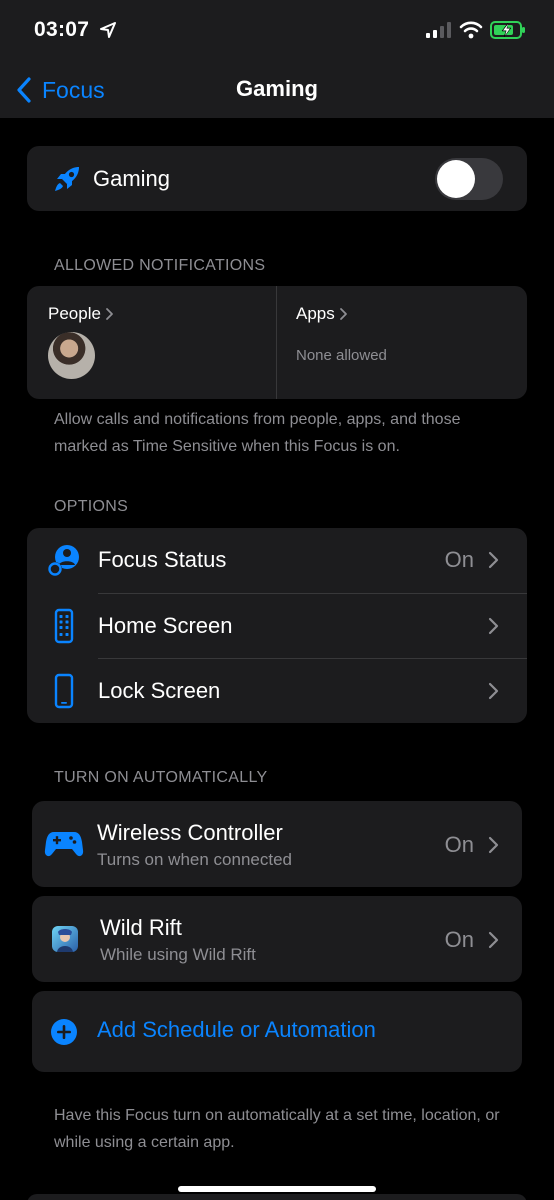  What do you see at coordinates (132, 178) in the screenshot?
I see `focus-toggle-label: Gaming` at bounding box center [132, 178].